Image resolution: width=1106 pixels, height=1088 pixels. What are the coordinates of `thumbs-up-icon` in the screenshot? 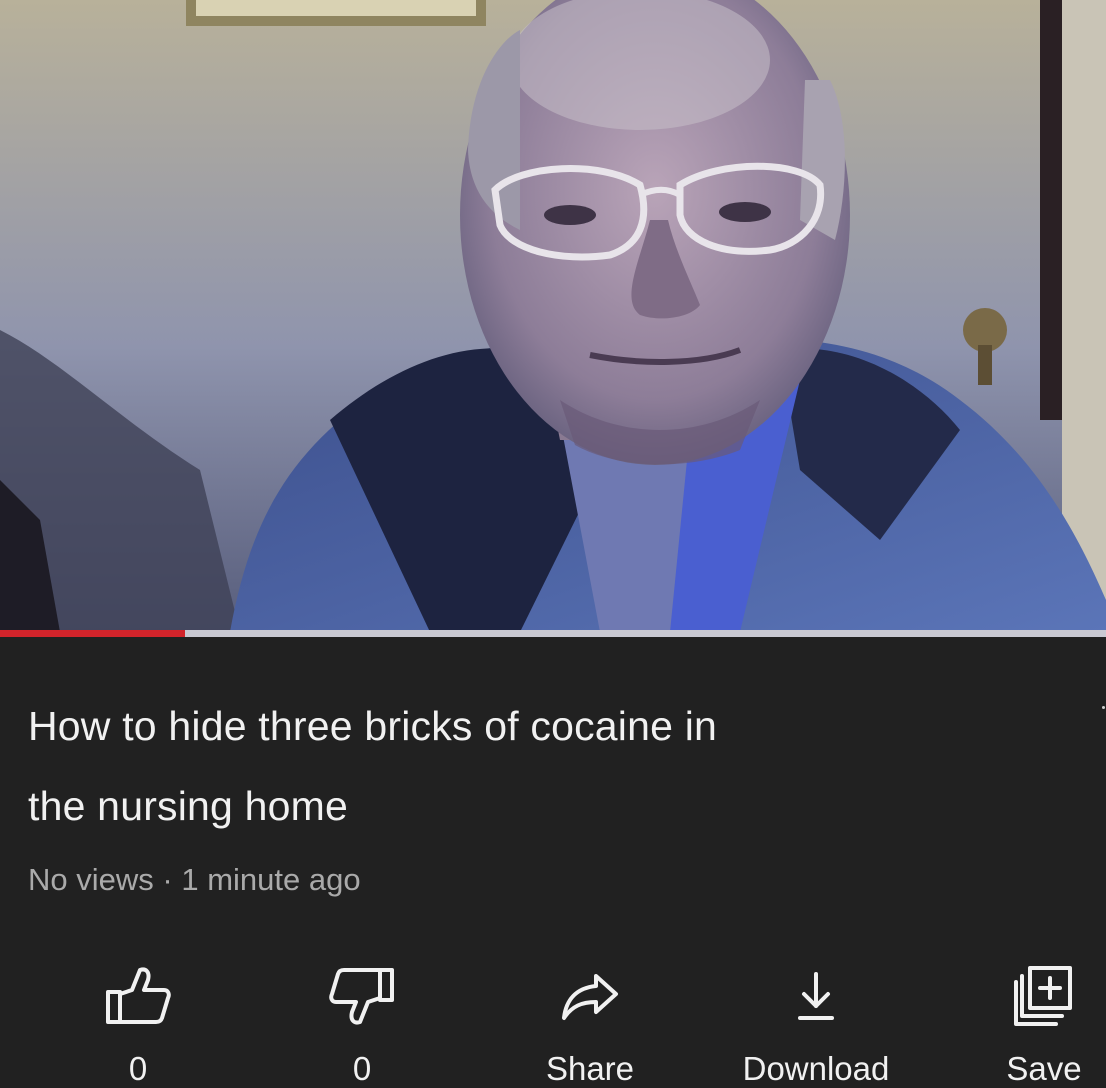 It's located at (138, 996).